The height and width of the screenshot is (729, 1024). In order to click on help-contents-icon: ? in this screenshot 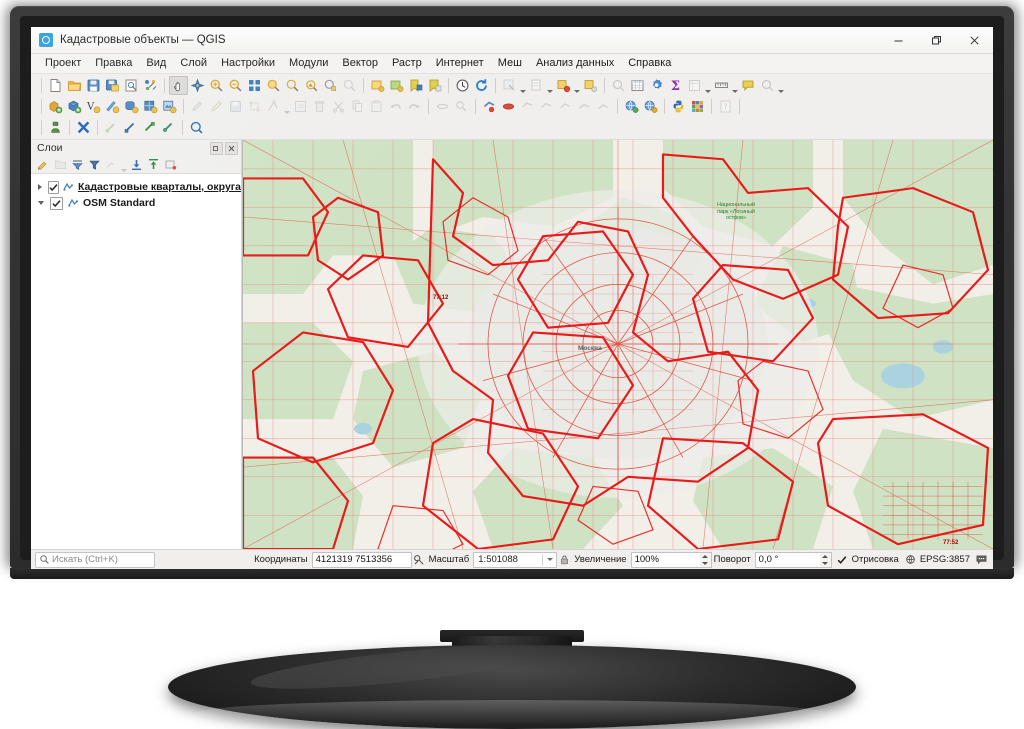, I will do `click(725, 106)`.